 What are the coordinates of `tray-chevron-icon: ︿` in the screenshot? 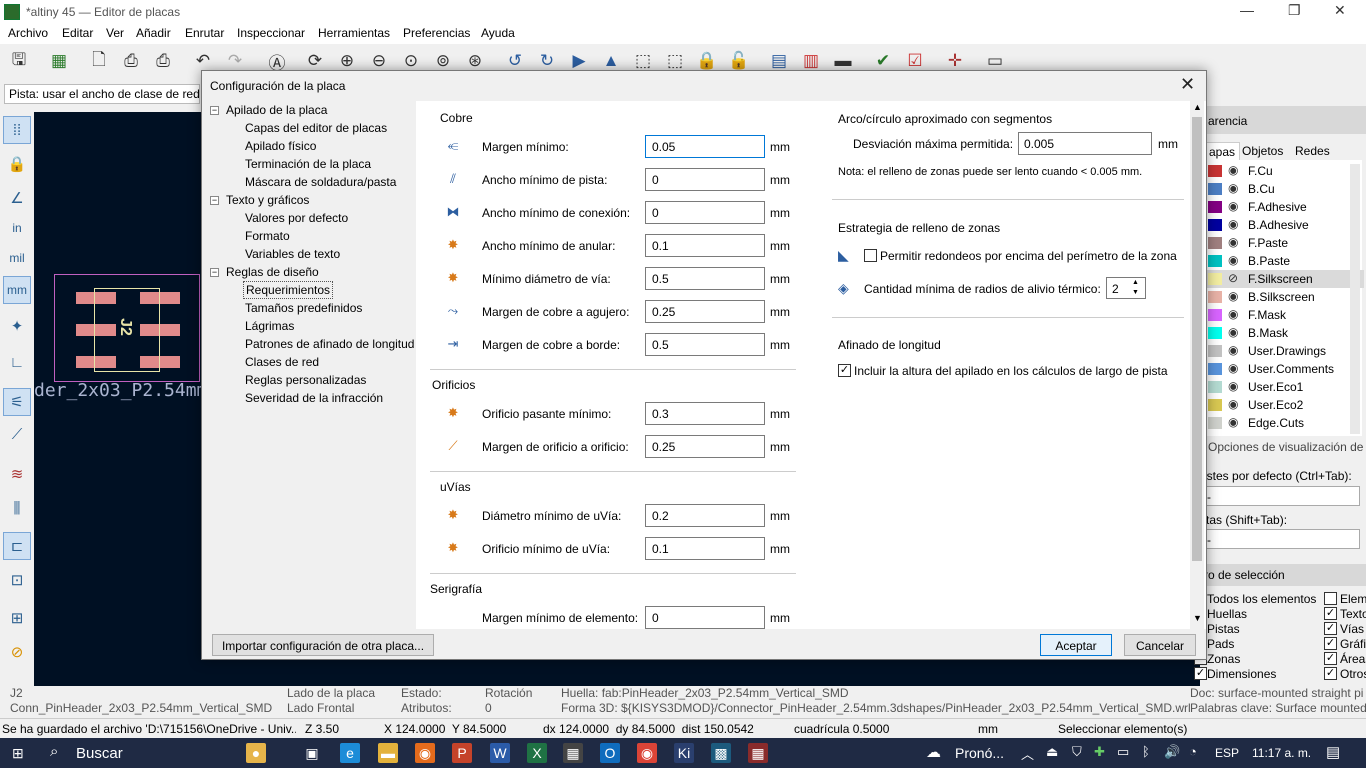 It's located at (1027, 753).